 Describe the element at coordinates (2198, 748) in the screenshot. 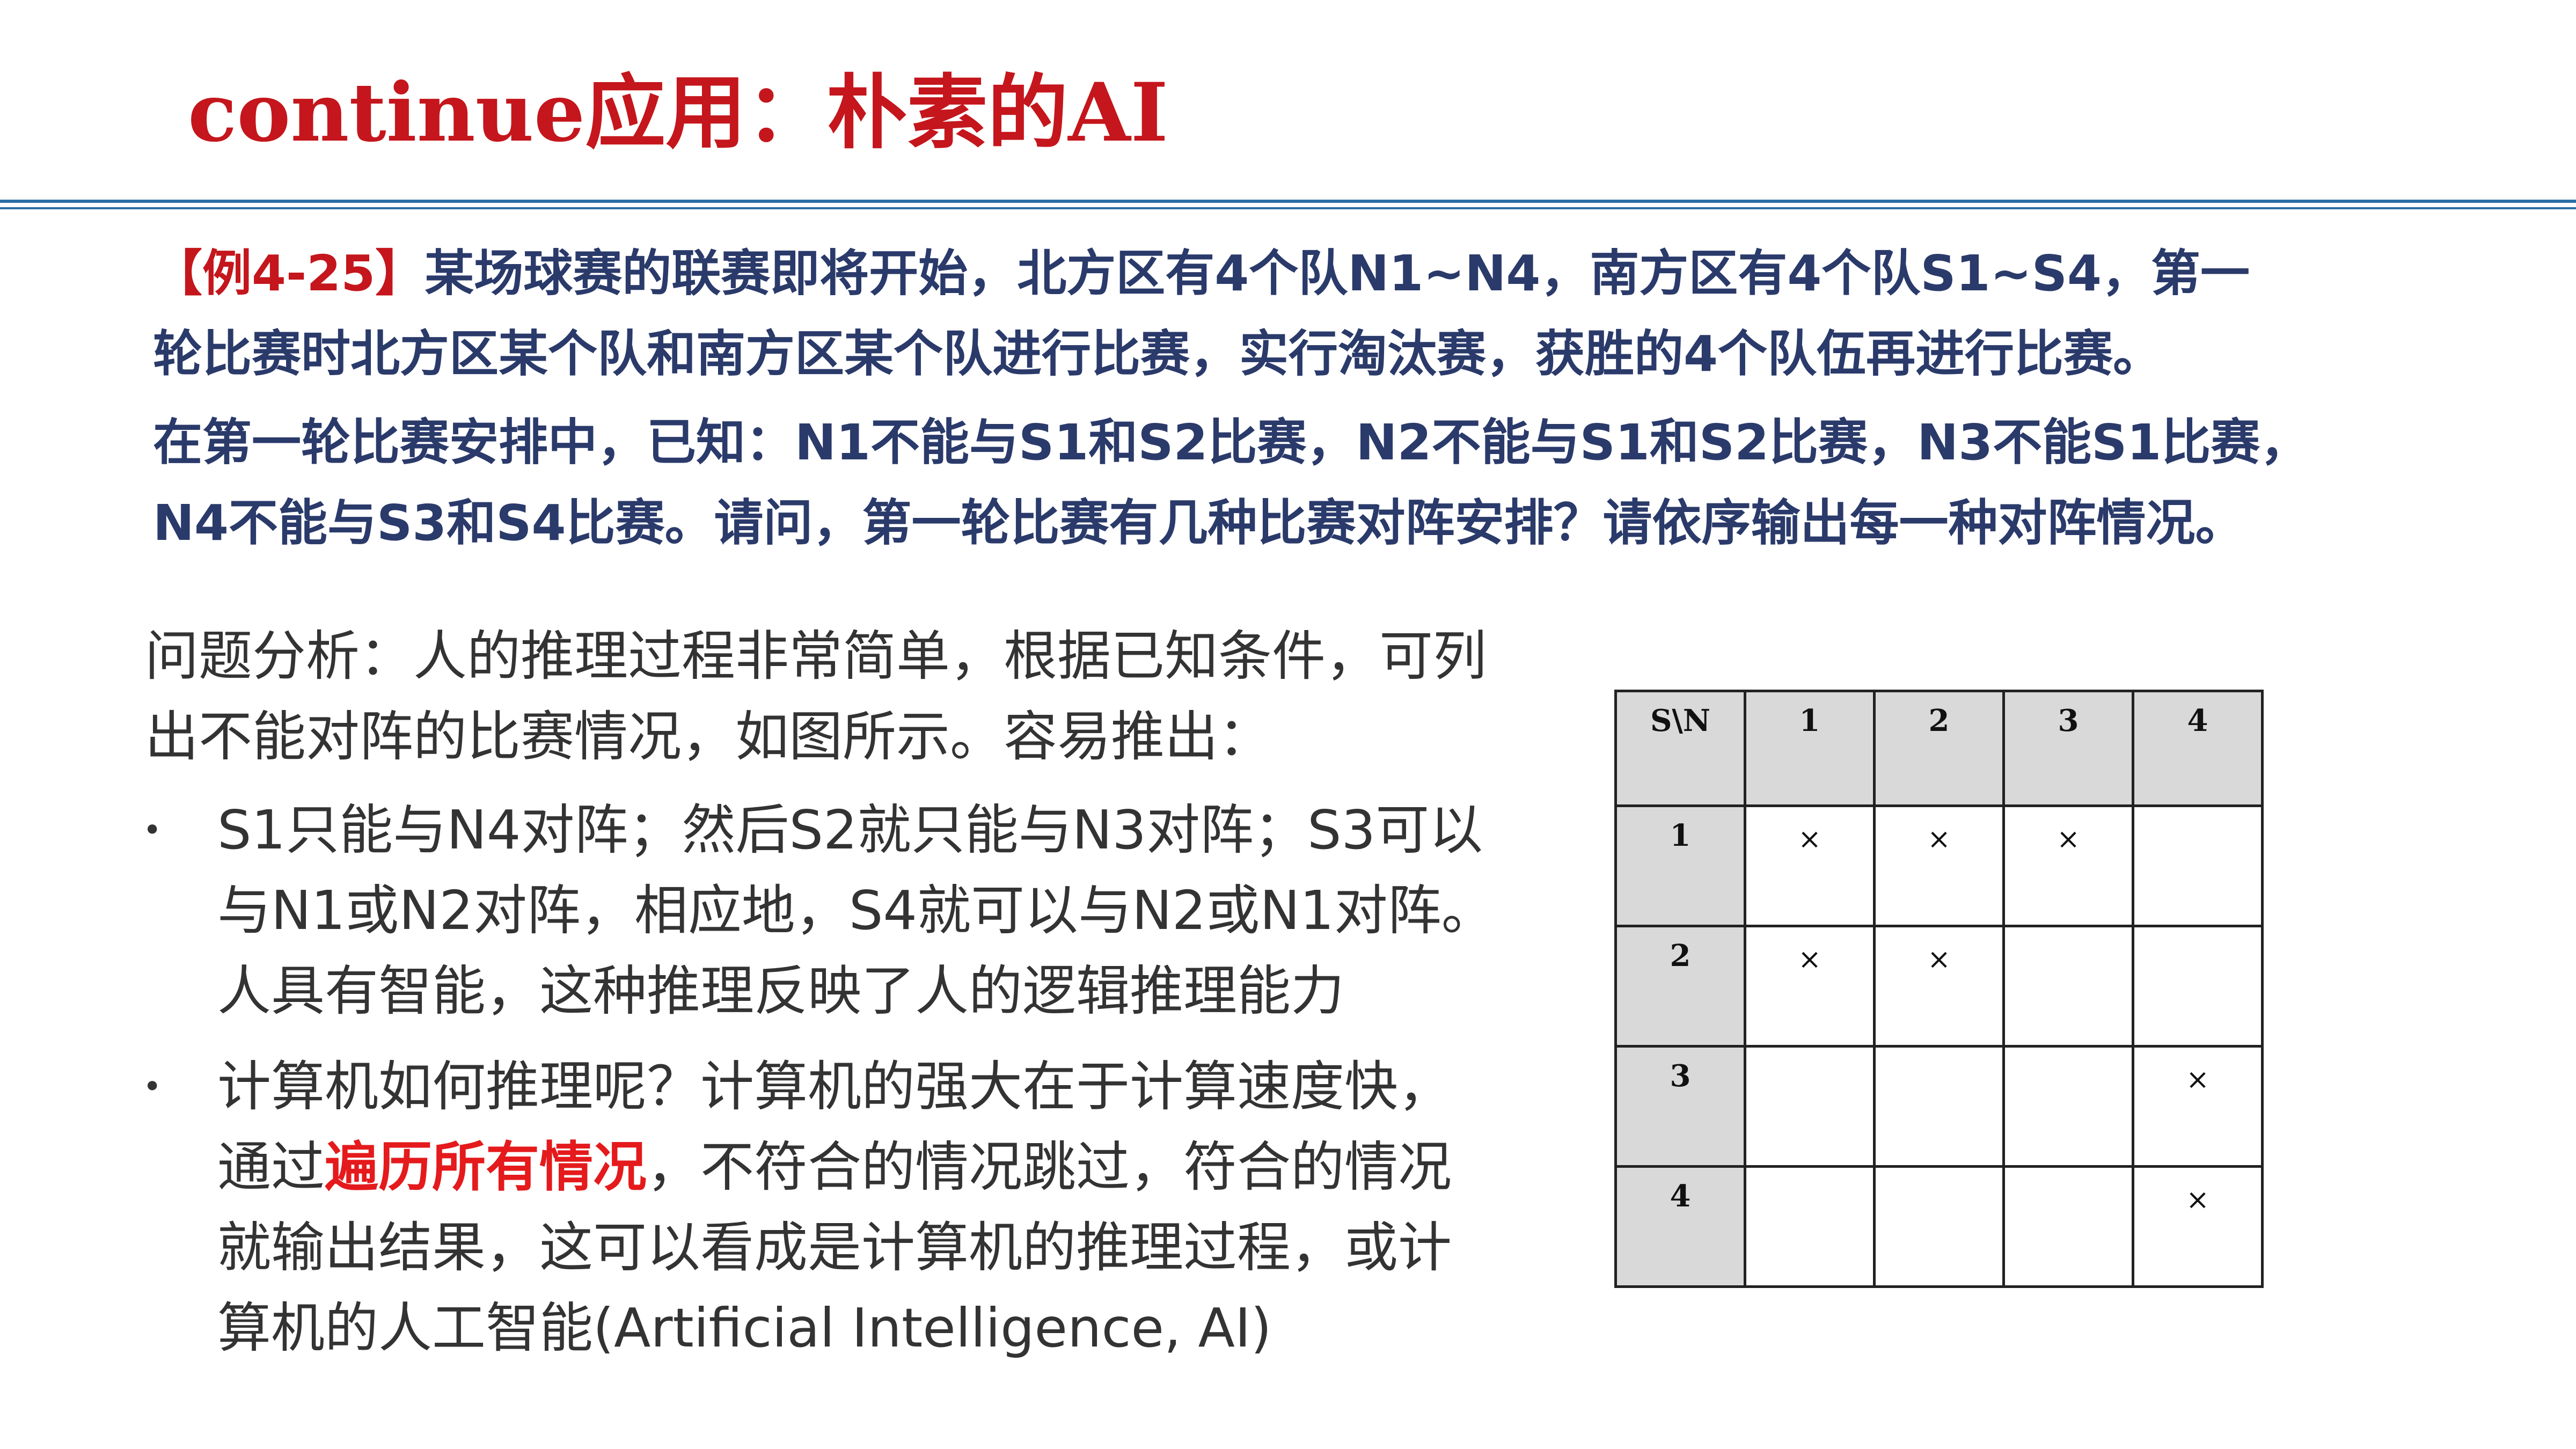

I see `table-col-header: 4` at that location.